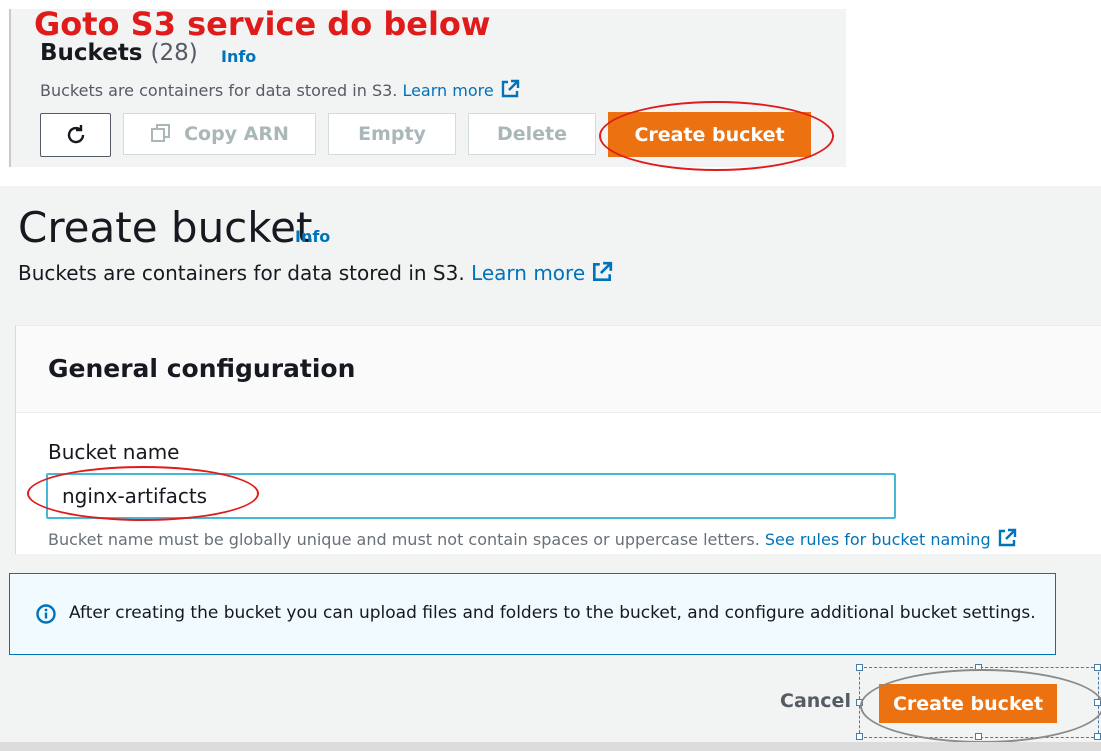 This screenshot has height=751, width=1101. I want to click on delete-label: Delete, so click(532, 134).